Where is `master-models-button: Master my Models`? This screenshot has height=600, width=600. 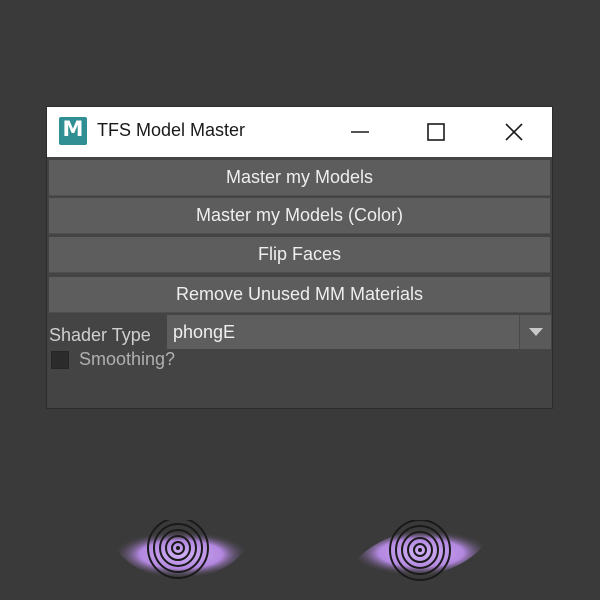 master-models-button: Master my Models is located at coordinates (299, 178).